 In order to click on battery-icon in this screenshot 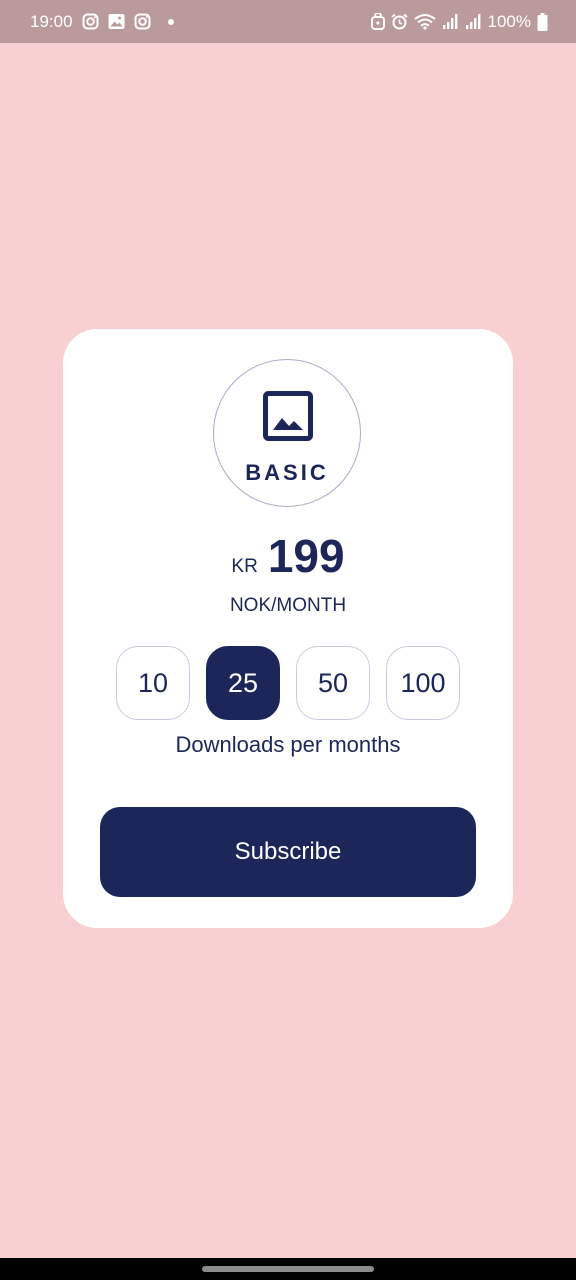, I will do `click(542, 21)`.